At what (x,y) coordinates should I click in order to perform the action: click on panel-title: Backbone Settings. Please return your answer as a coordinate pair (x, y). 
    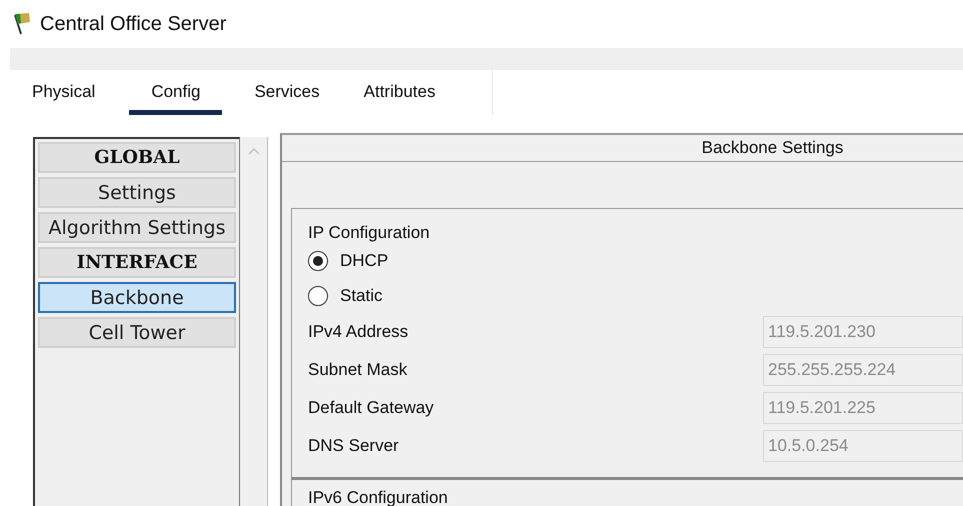
    Looking at the image, I should click on (773, 148).